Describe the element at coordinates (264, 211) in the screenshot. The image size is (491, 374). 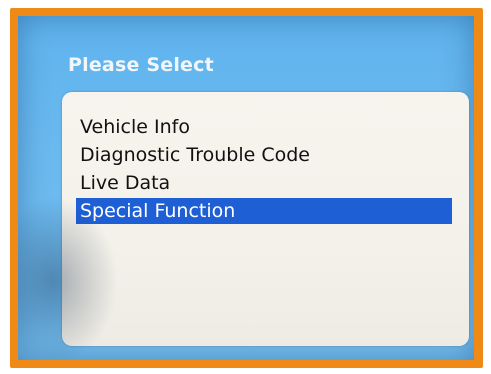
I see `menu-item-special-function: Special Function` at that location.